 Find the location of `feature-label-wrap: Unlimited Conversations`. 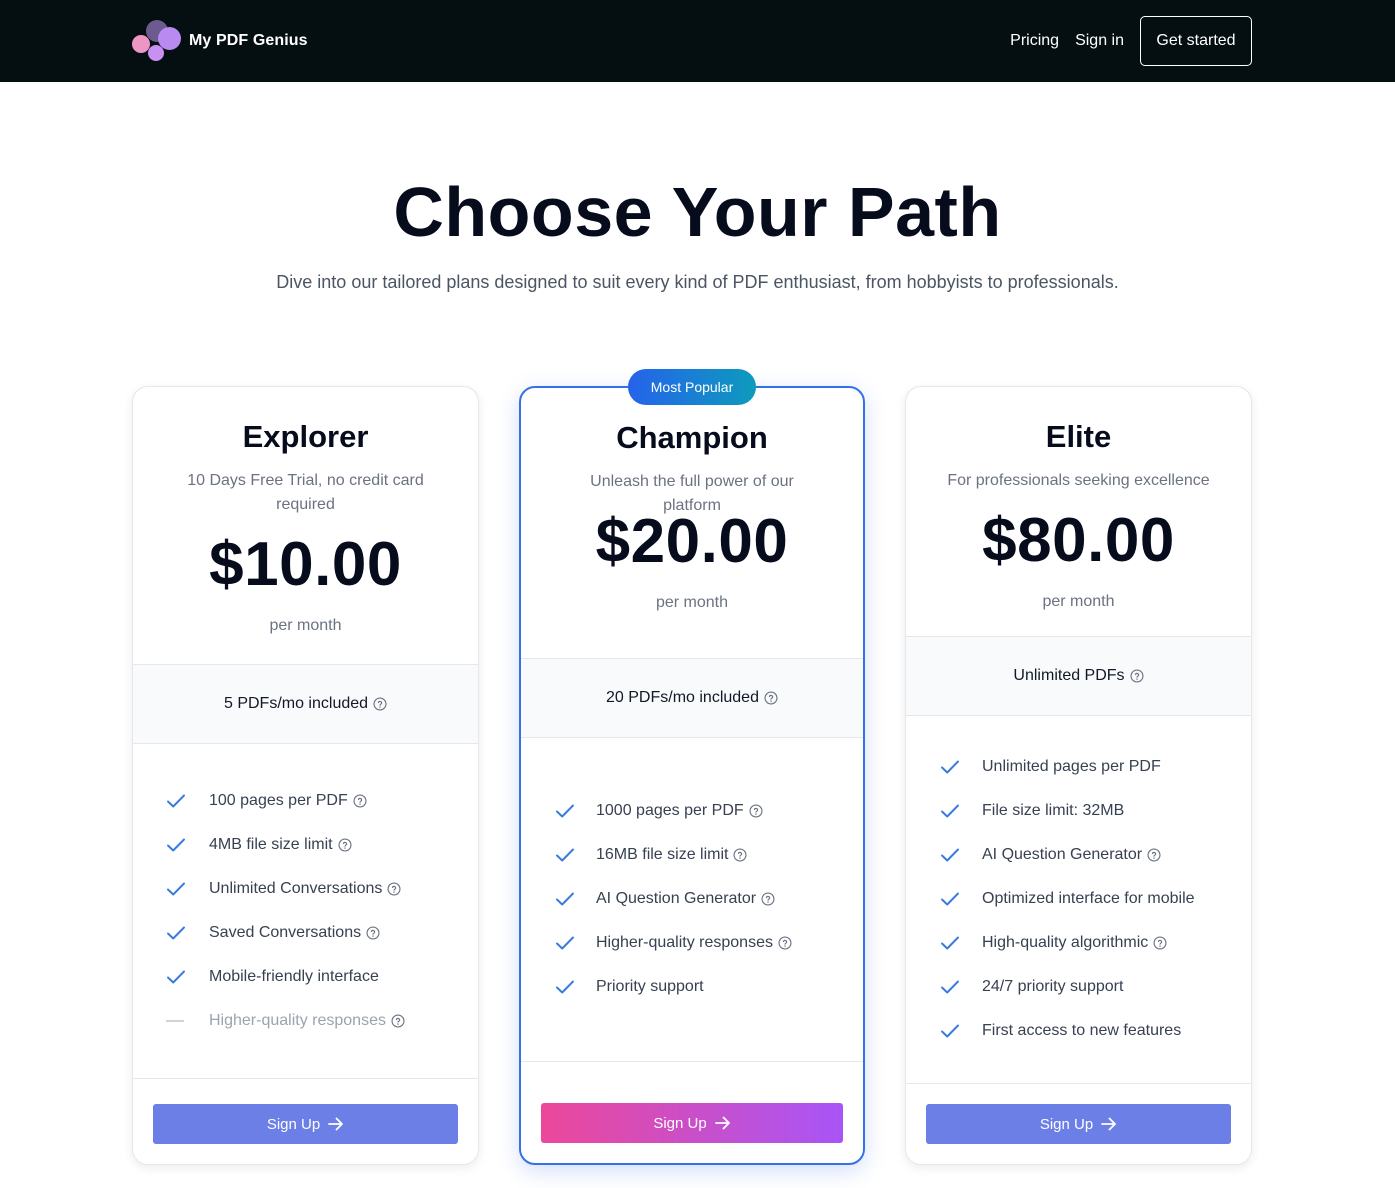

feature-label-wrap: Unlimited Conversations is located at coordinates (305, 889).